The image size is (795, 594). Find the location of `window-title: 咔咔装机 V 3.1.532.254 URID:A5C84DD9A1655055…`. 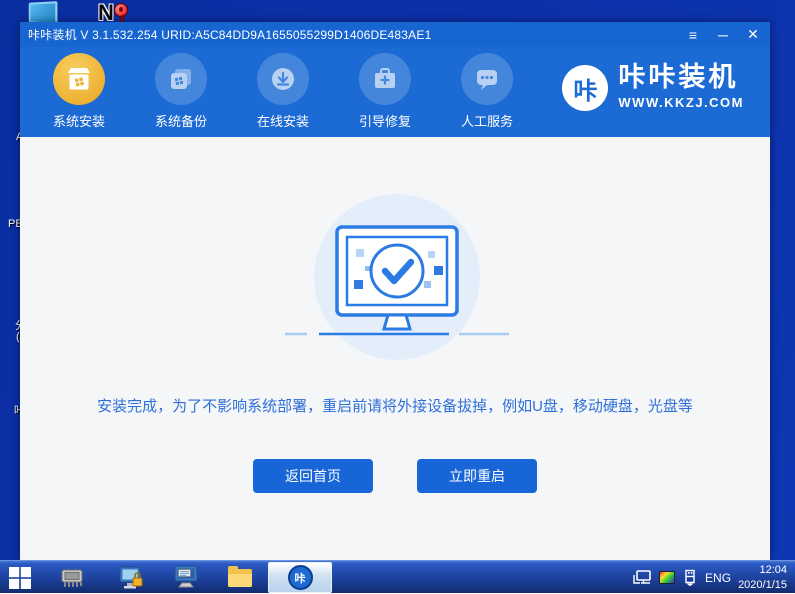

window-title: 咔咔装机 V 3.1.532.254 URID:A5C84DD9A1655055… is located at coordinates (230, 35).